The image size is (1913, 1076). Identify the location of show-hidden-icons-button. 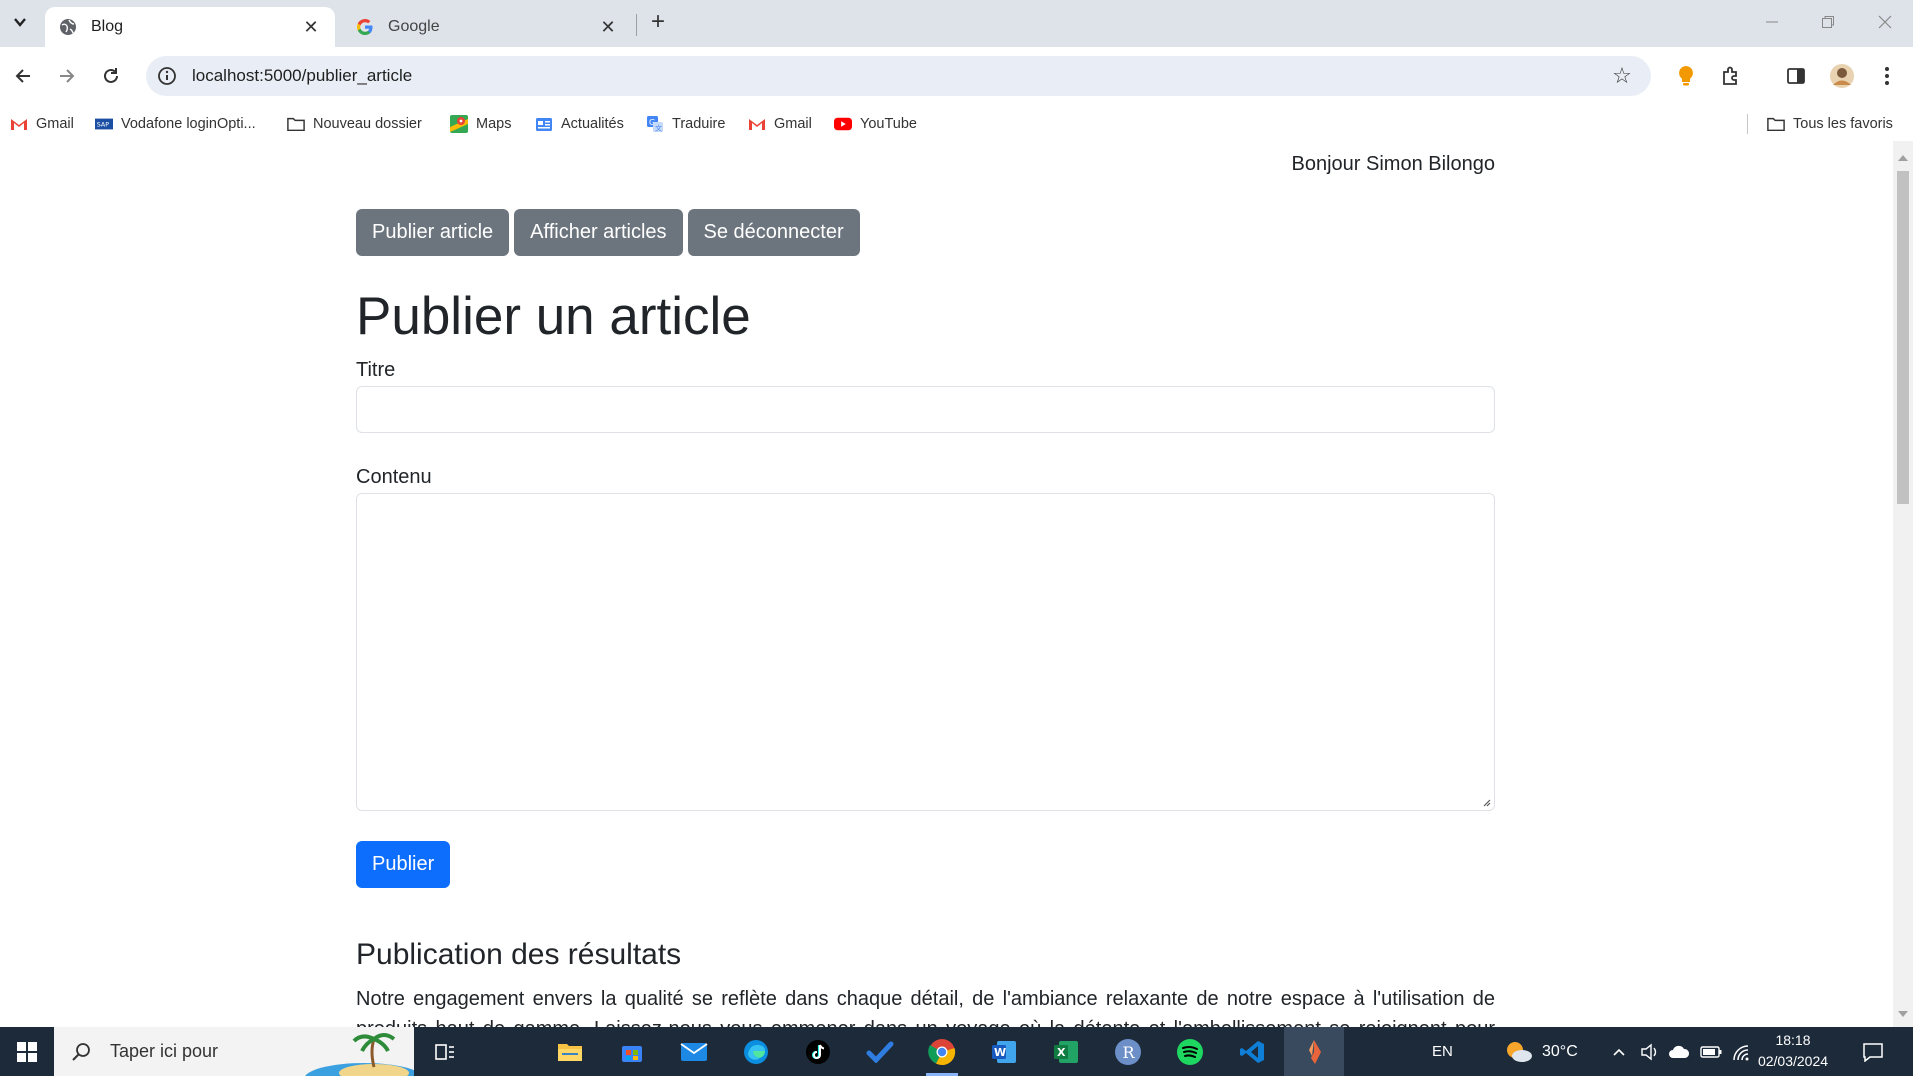
(1619, 1051).